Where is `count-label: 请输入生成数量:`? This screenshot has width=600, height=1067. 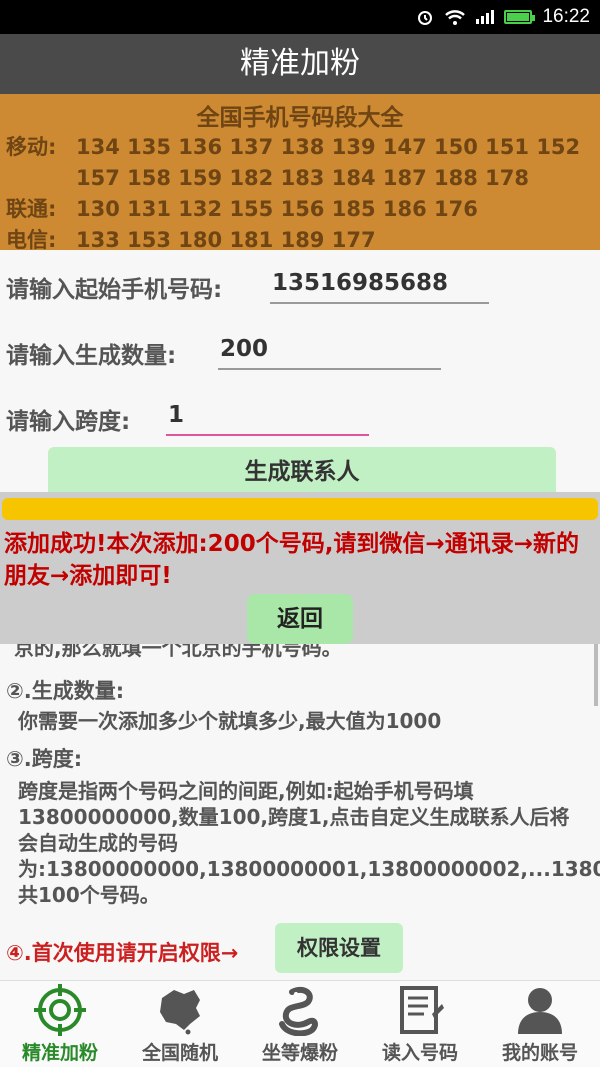
count-label: 请输入生成数量: is located at coordinates (91, 356).